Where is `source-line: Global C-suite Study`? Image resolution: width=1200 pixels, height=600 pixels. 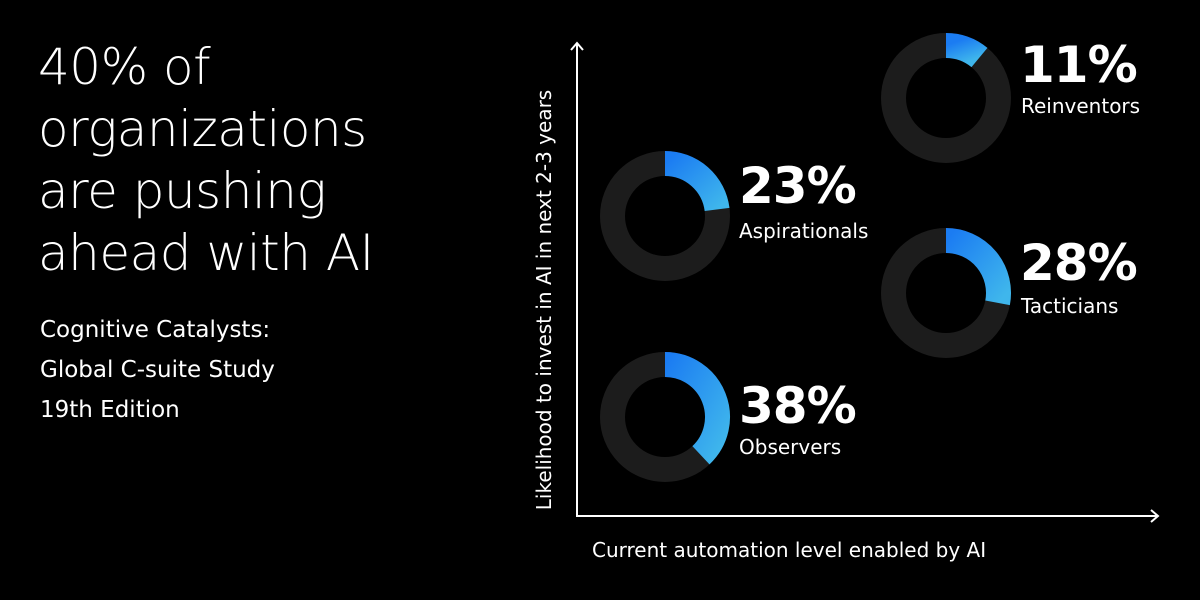
source-line: Global C-suite Study is located at coordinates (157, 370).